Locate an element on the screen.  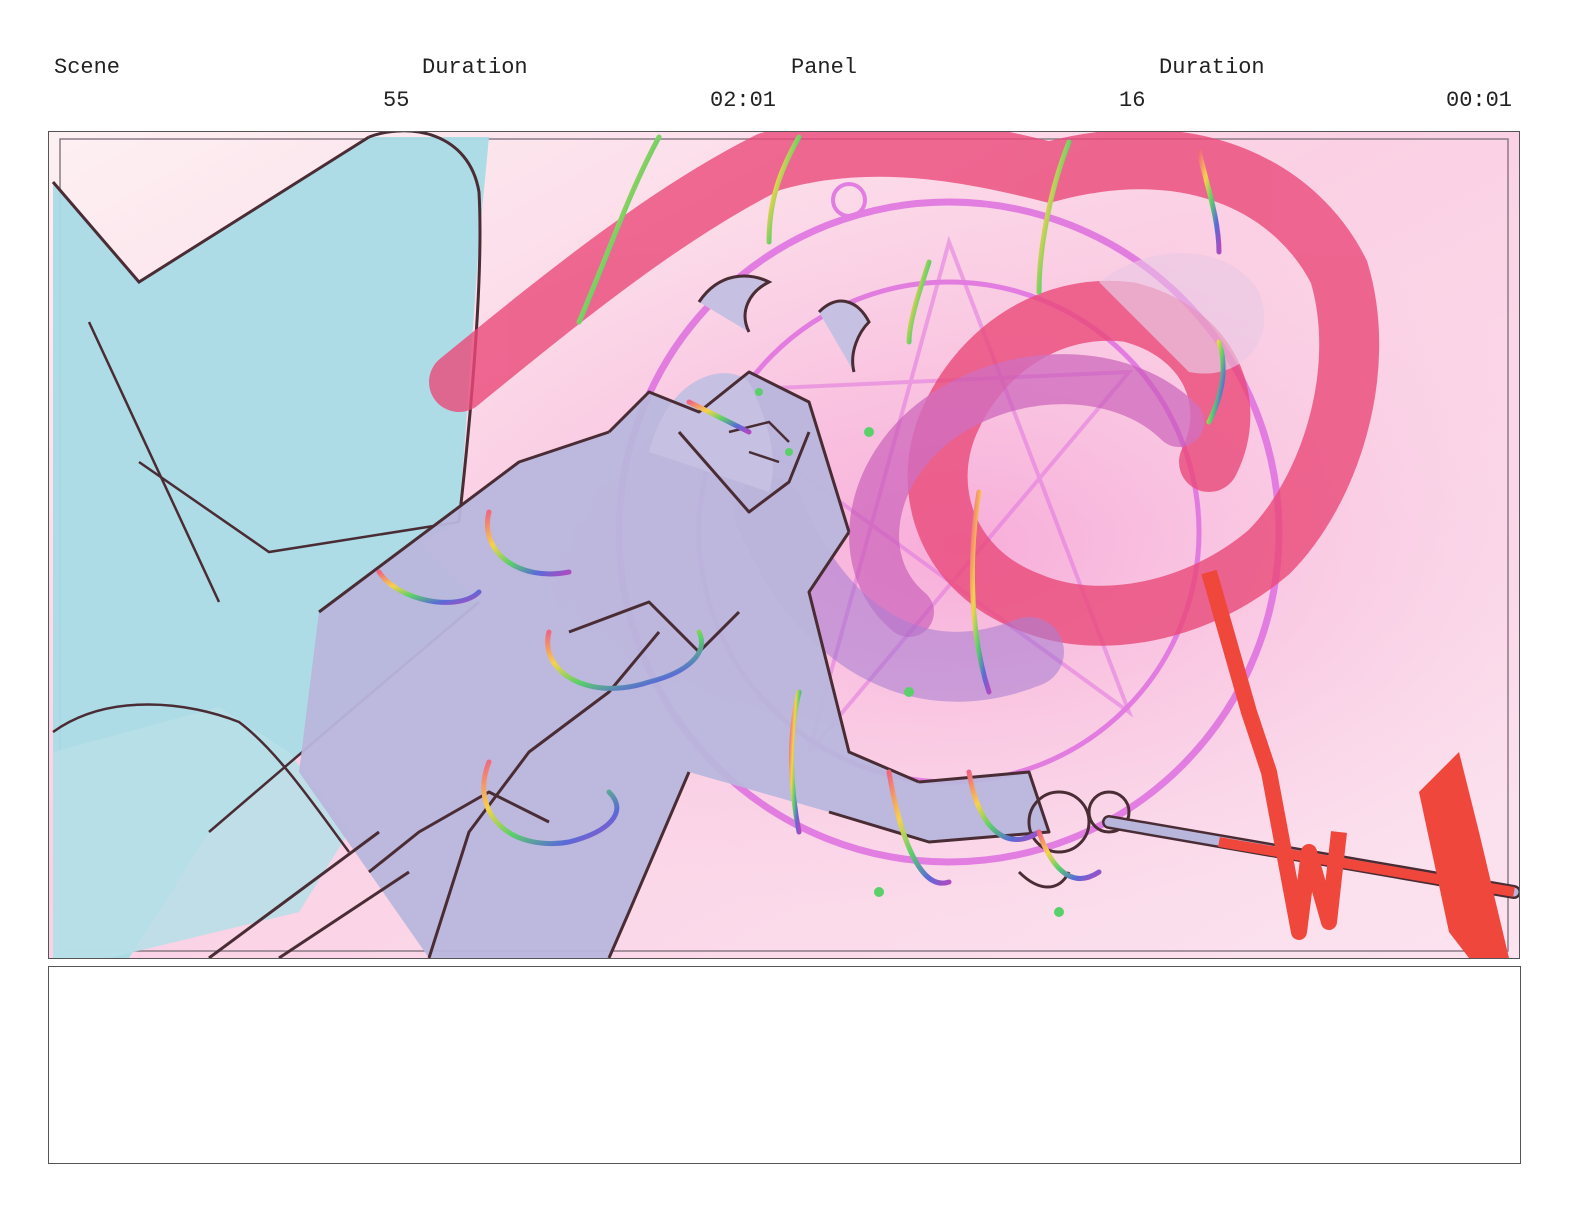
scene-duration-label: Duration is located at coordinates (475, 67).